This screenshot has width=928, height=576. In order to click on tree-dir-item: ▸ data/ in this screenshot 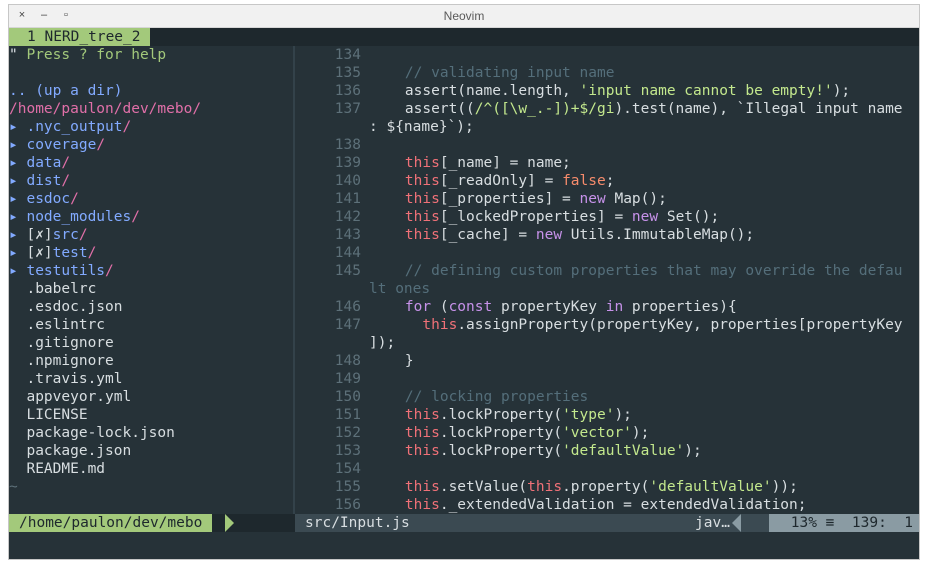, I will do `click(39, 163)`.